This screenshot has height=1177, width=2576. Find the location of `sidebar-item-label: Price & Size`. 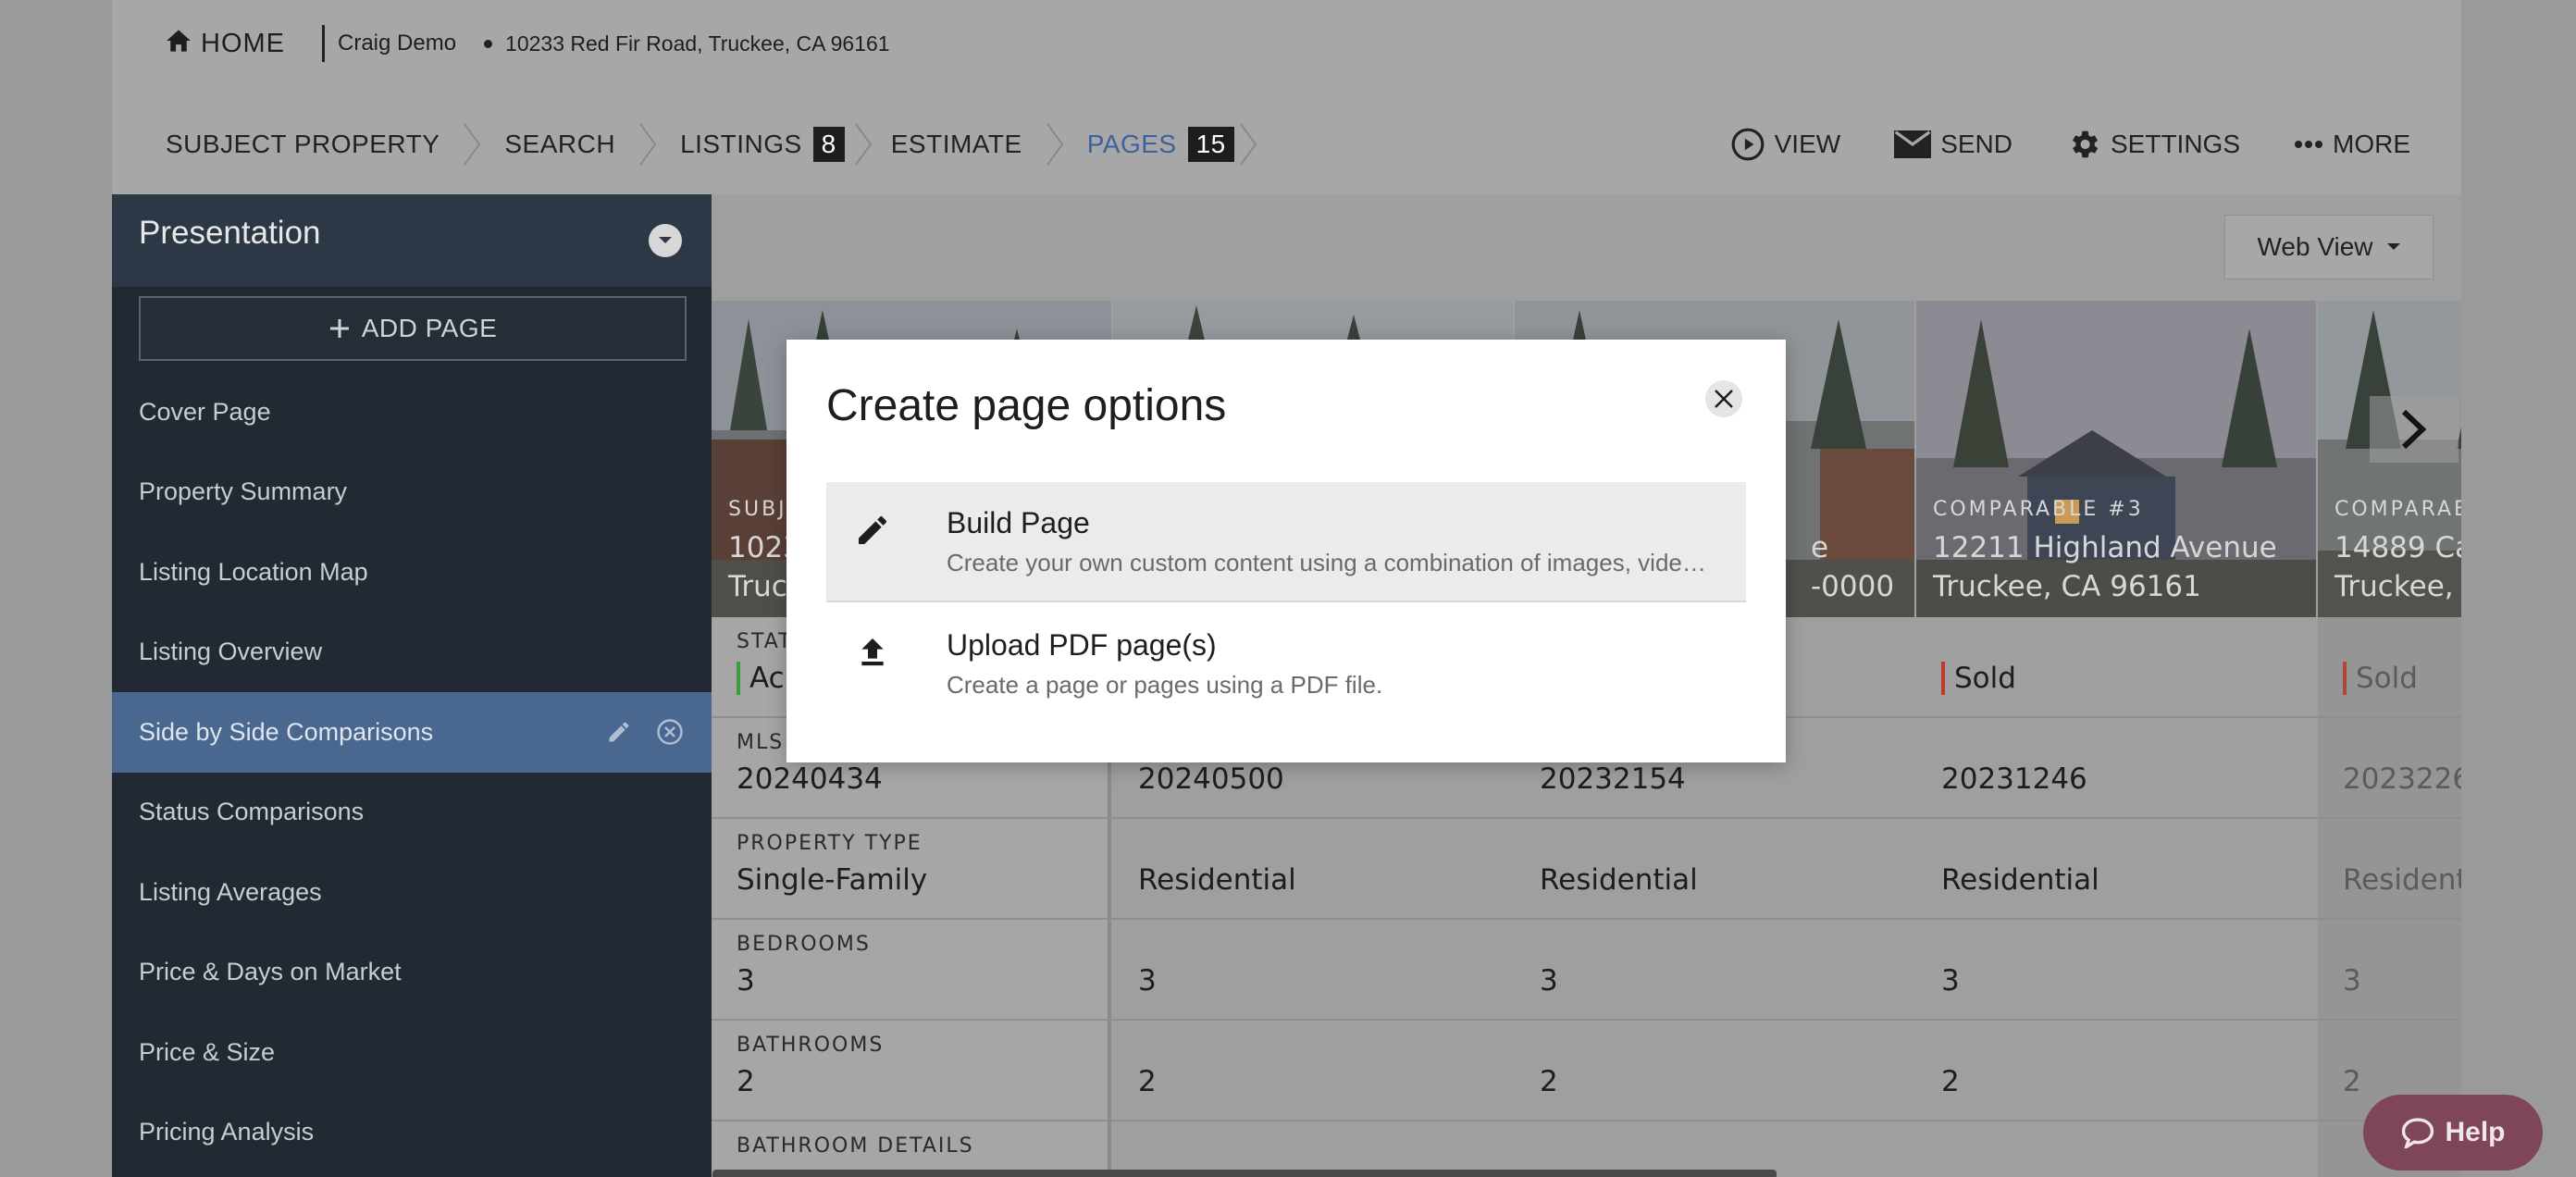

sidebar-item-label: Price & Size is located at coordinates (207, 1051).